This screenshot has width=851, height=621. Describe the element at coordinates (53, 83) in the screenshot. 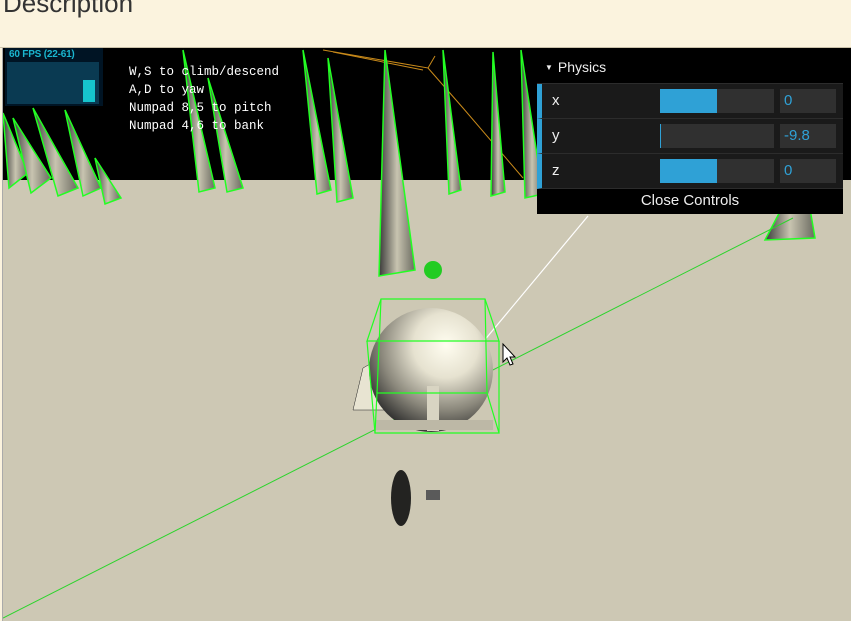

I see `fps-graph` at that location.